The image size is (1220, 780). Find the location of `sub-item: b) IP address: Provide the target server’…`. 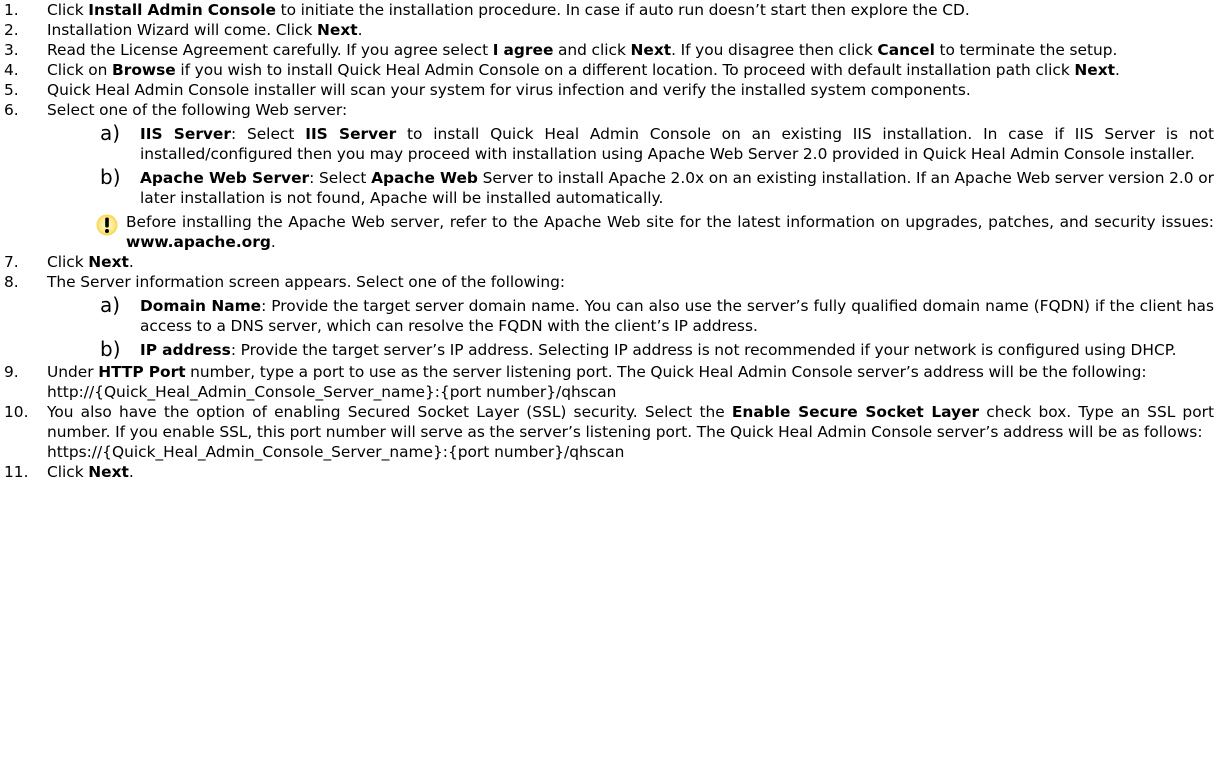

sub-item: b) IP address: Provide the target server’… is located at coordinates (610, 349).